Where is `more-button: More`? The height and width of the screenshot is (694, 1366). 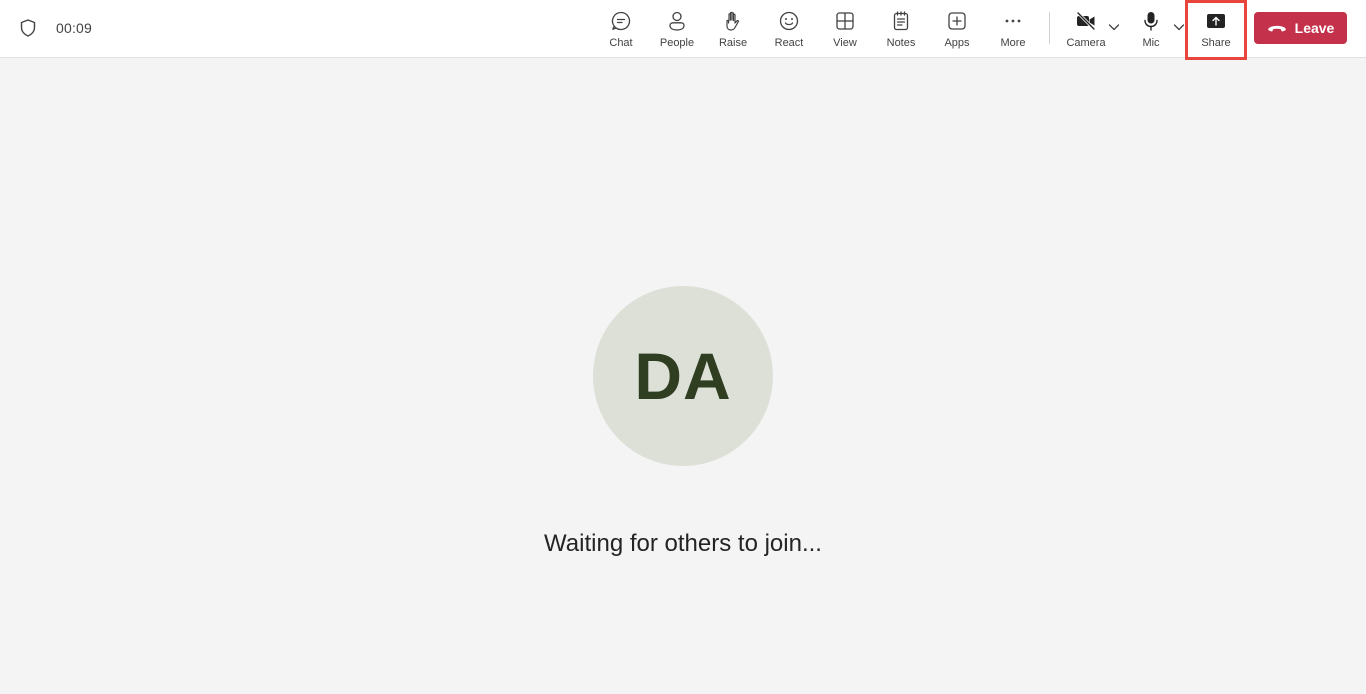 more-button: More is located at coordinates (1013, 29).